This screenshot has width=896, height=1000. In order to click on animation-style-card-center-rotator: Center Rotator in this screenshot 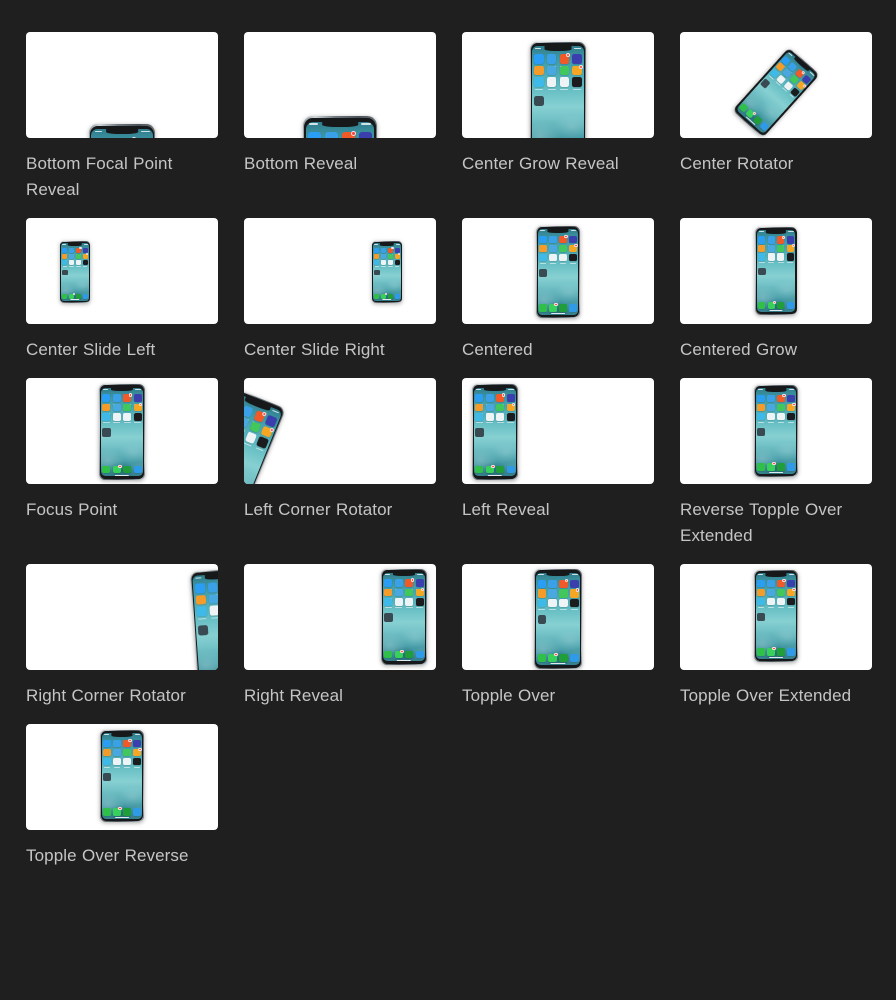, I will do `click(776, 125)`.